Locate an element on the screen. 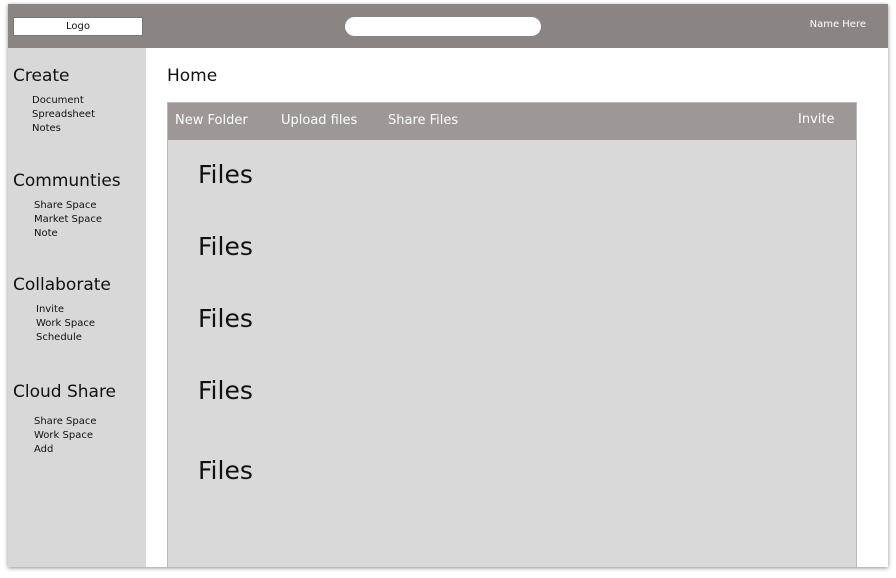  sidebar-item-schedule: Schedule is located at coordinates (73, 338).